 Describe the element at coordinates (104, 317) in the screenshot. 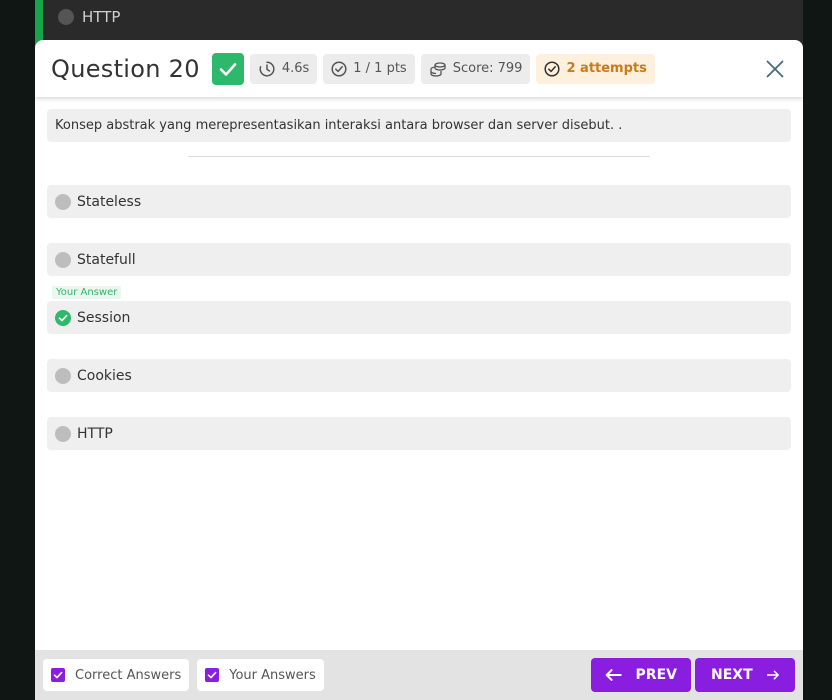

I see `option-label: Session` at that location.